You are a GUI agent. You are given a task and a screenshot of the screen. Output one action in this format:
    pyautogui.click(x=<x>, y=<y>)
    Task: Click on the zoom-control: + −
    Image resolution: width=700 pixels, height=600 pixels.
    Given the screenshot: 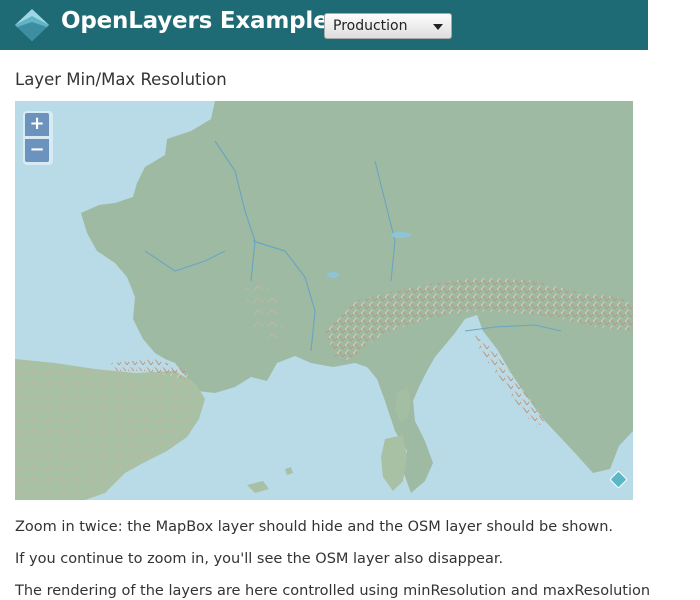 What is the action you would take?
    pyautogui.click(x=38, y=138)
    